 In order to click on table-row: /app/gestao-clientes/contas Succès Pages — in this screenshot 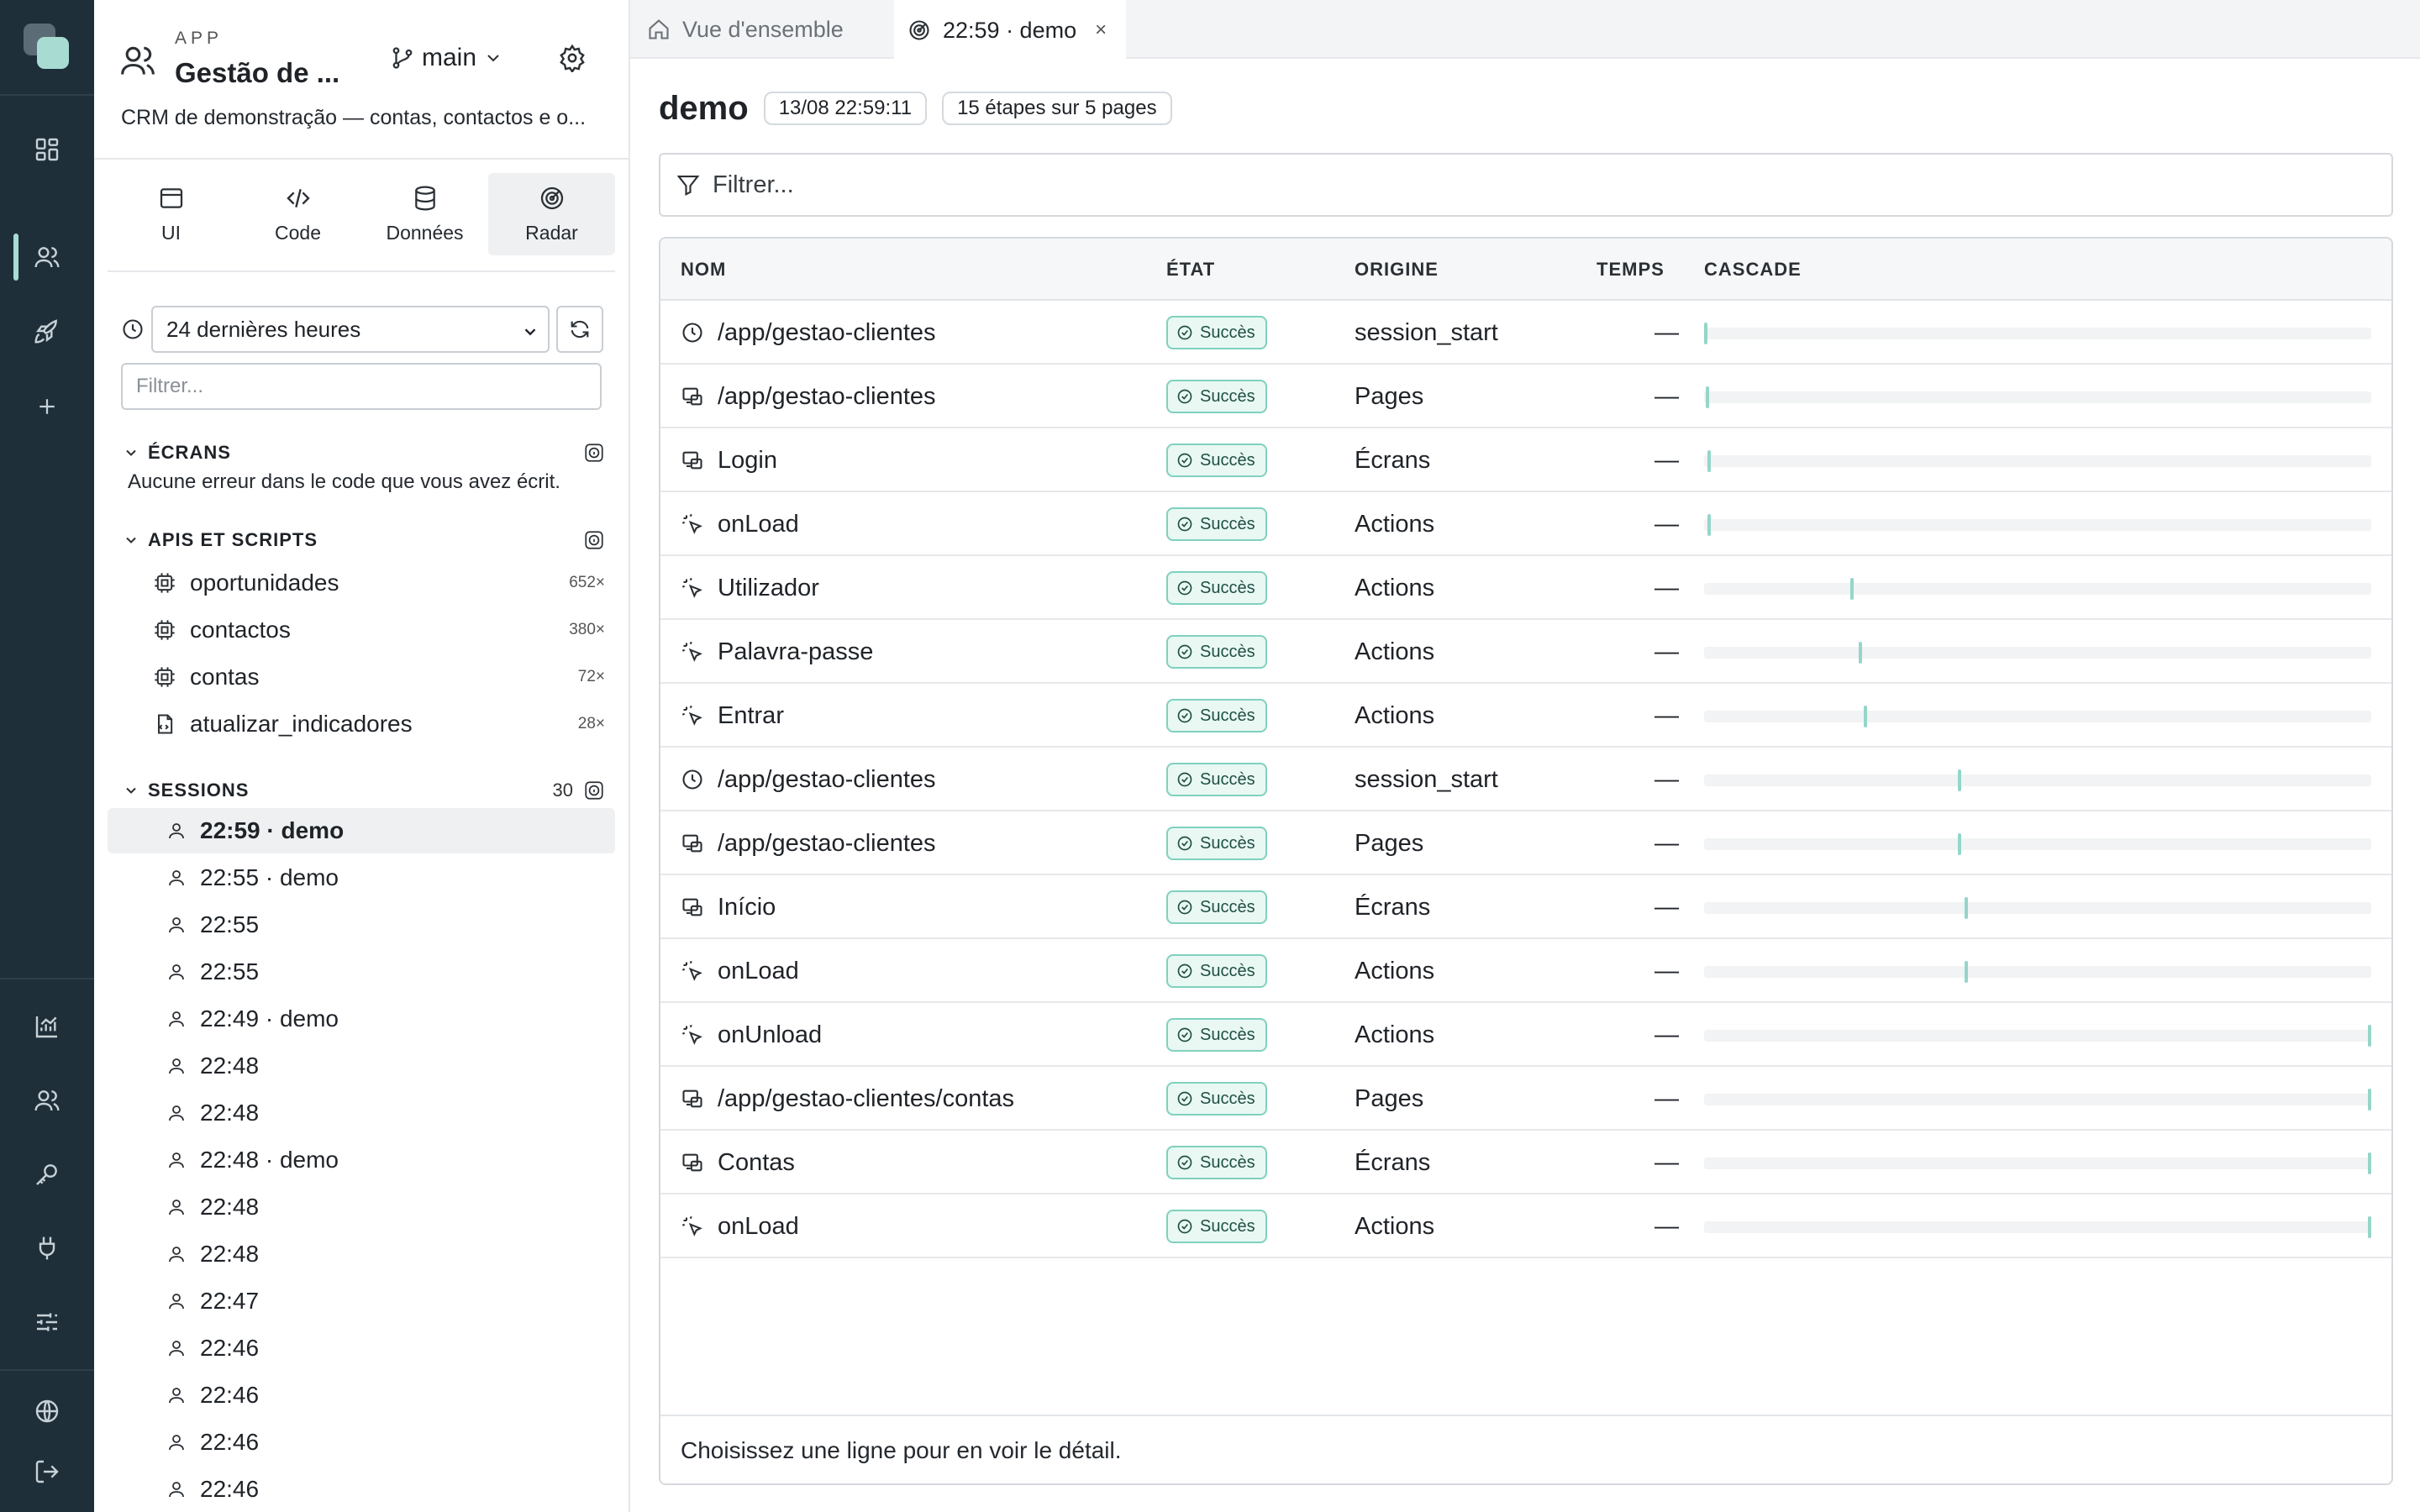, I will do `click(1526, 1099)`.